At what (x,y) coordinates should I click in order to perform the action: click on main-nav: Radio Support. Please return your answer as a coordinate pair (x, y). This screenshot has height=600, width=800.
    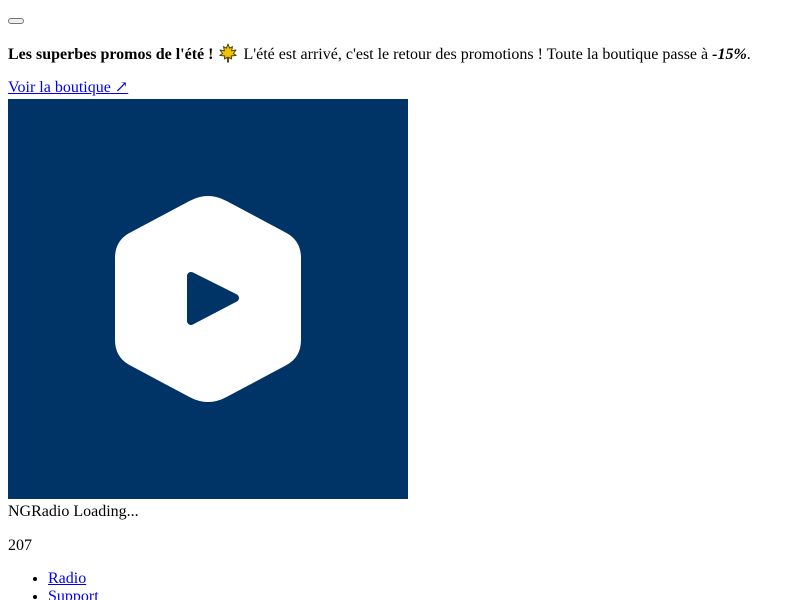
    Looking at the image, I should click on (53, 585).